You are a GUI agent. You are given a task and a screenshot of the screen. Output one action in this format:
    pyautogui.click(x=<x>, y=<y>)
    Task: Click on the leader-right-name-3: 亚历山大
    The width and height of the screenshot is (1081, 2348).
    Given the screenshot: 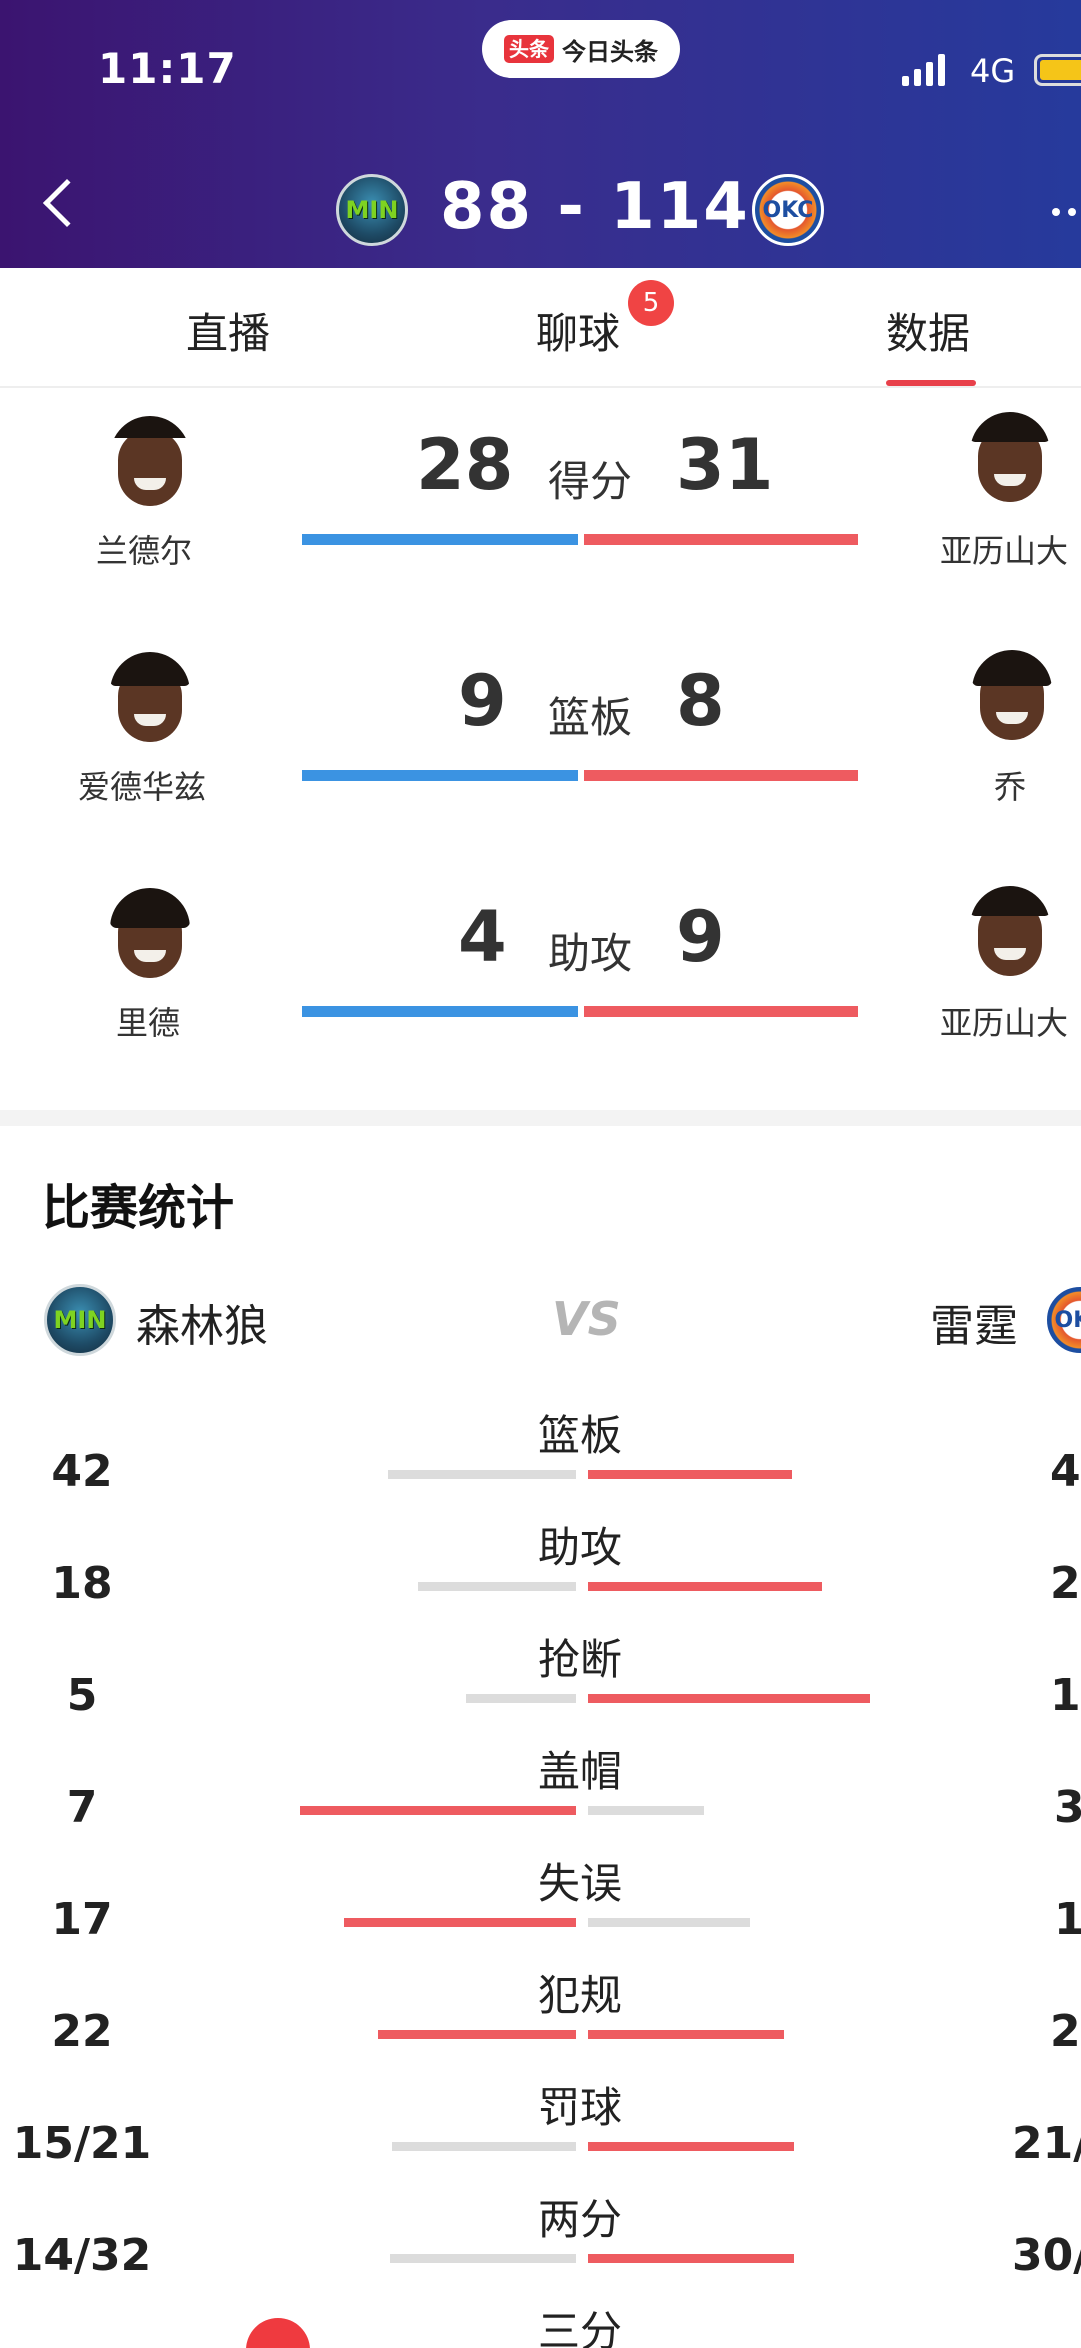 What is the action you would take?
    pyautogui.click(x=1004, y=1021)
    